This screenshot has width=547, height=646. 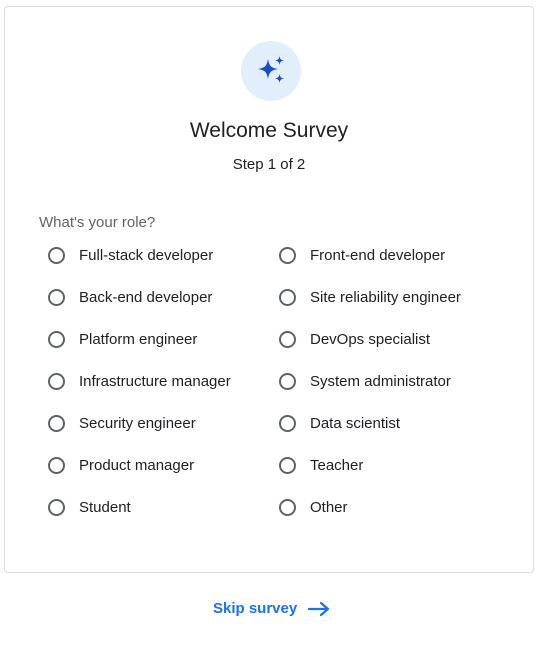 I want to click on survey-title: Welcome Survey, so click(x=269, y=130).